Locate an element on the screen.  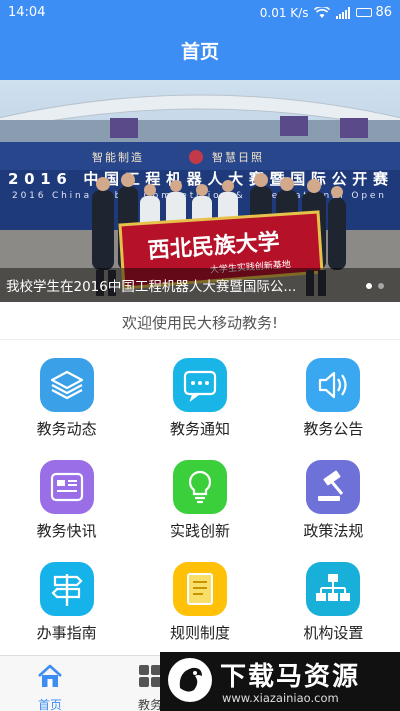
menu-tile-label: 教务通知 is located at coordinates (199, 429).